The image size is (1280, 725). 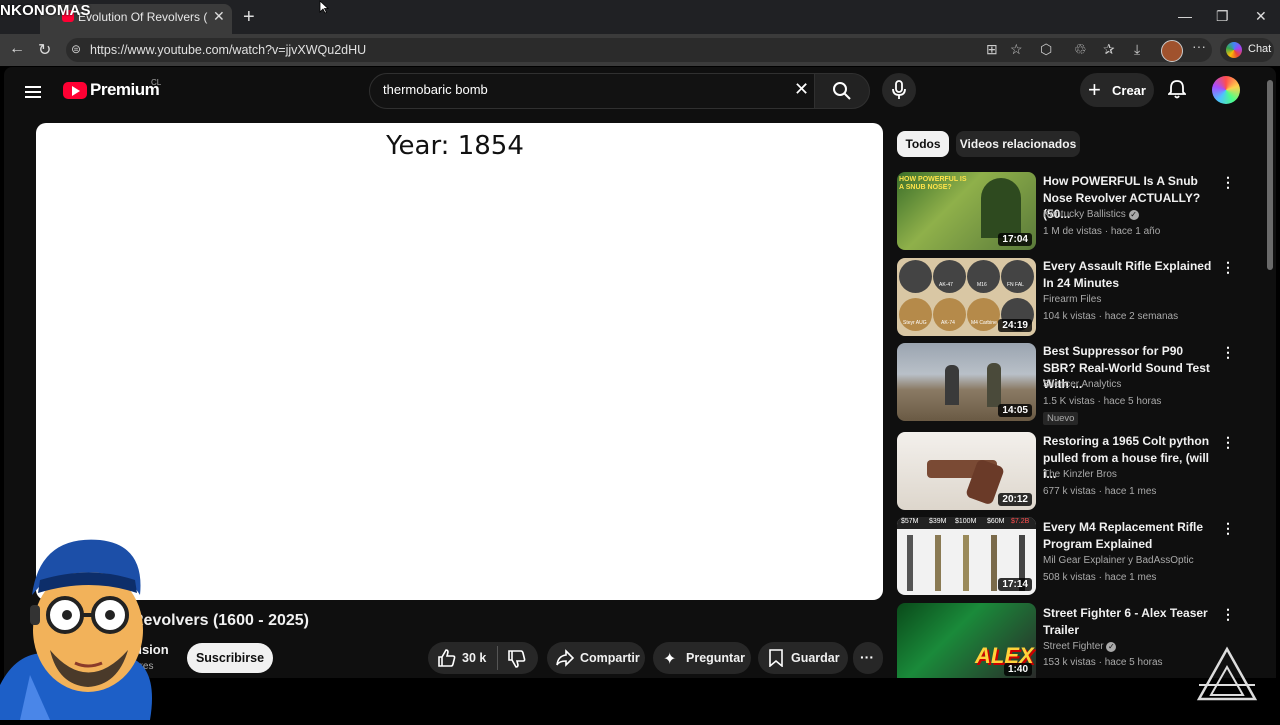 What do you see at coordinates (1073, 646) in the screenshot?
I see `channel-name-text: Street Fighter` at bounding box center [1073, 646].